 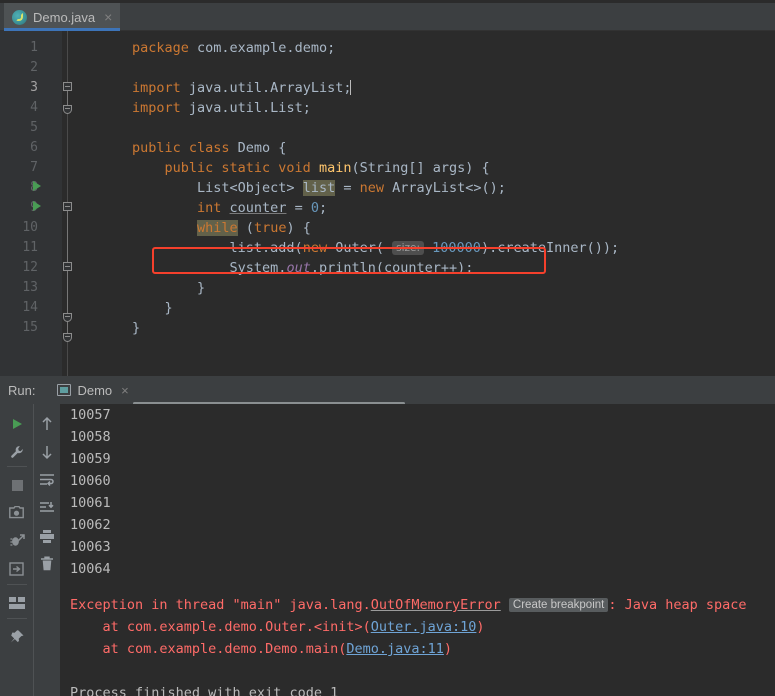 I want to click on java-class-icon, so click(x=19, y=17).